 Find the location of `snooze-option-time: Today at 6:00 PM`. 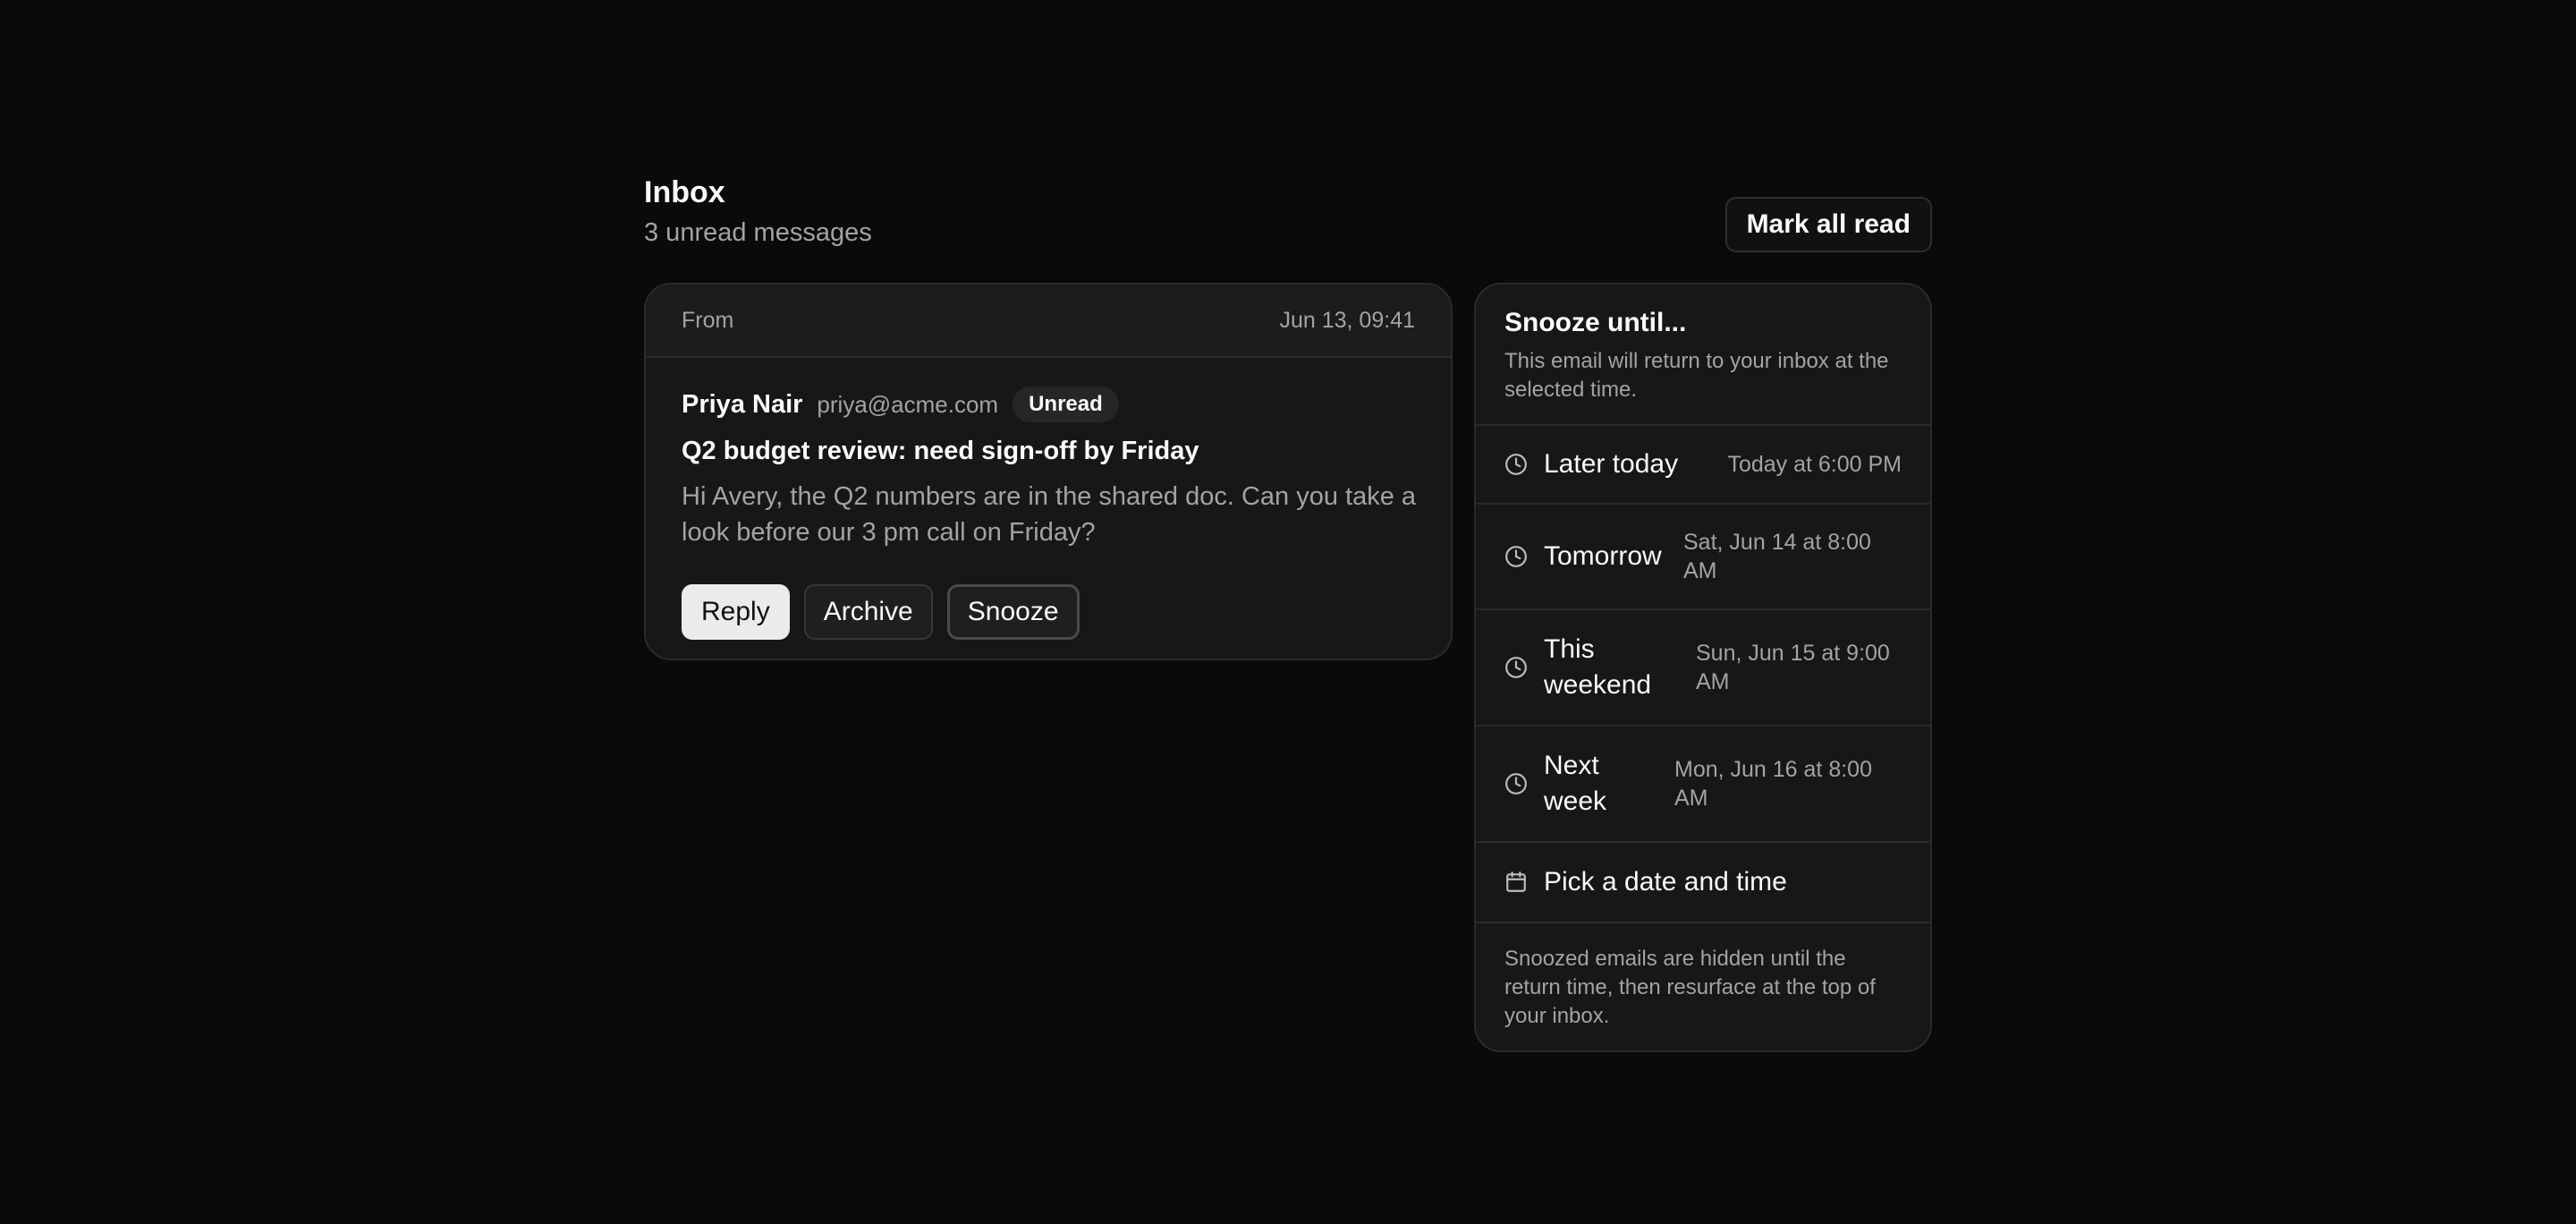

snooze-option-time: Today at 6:00 PM is located at coordinates (1814, 464).